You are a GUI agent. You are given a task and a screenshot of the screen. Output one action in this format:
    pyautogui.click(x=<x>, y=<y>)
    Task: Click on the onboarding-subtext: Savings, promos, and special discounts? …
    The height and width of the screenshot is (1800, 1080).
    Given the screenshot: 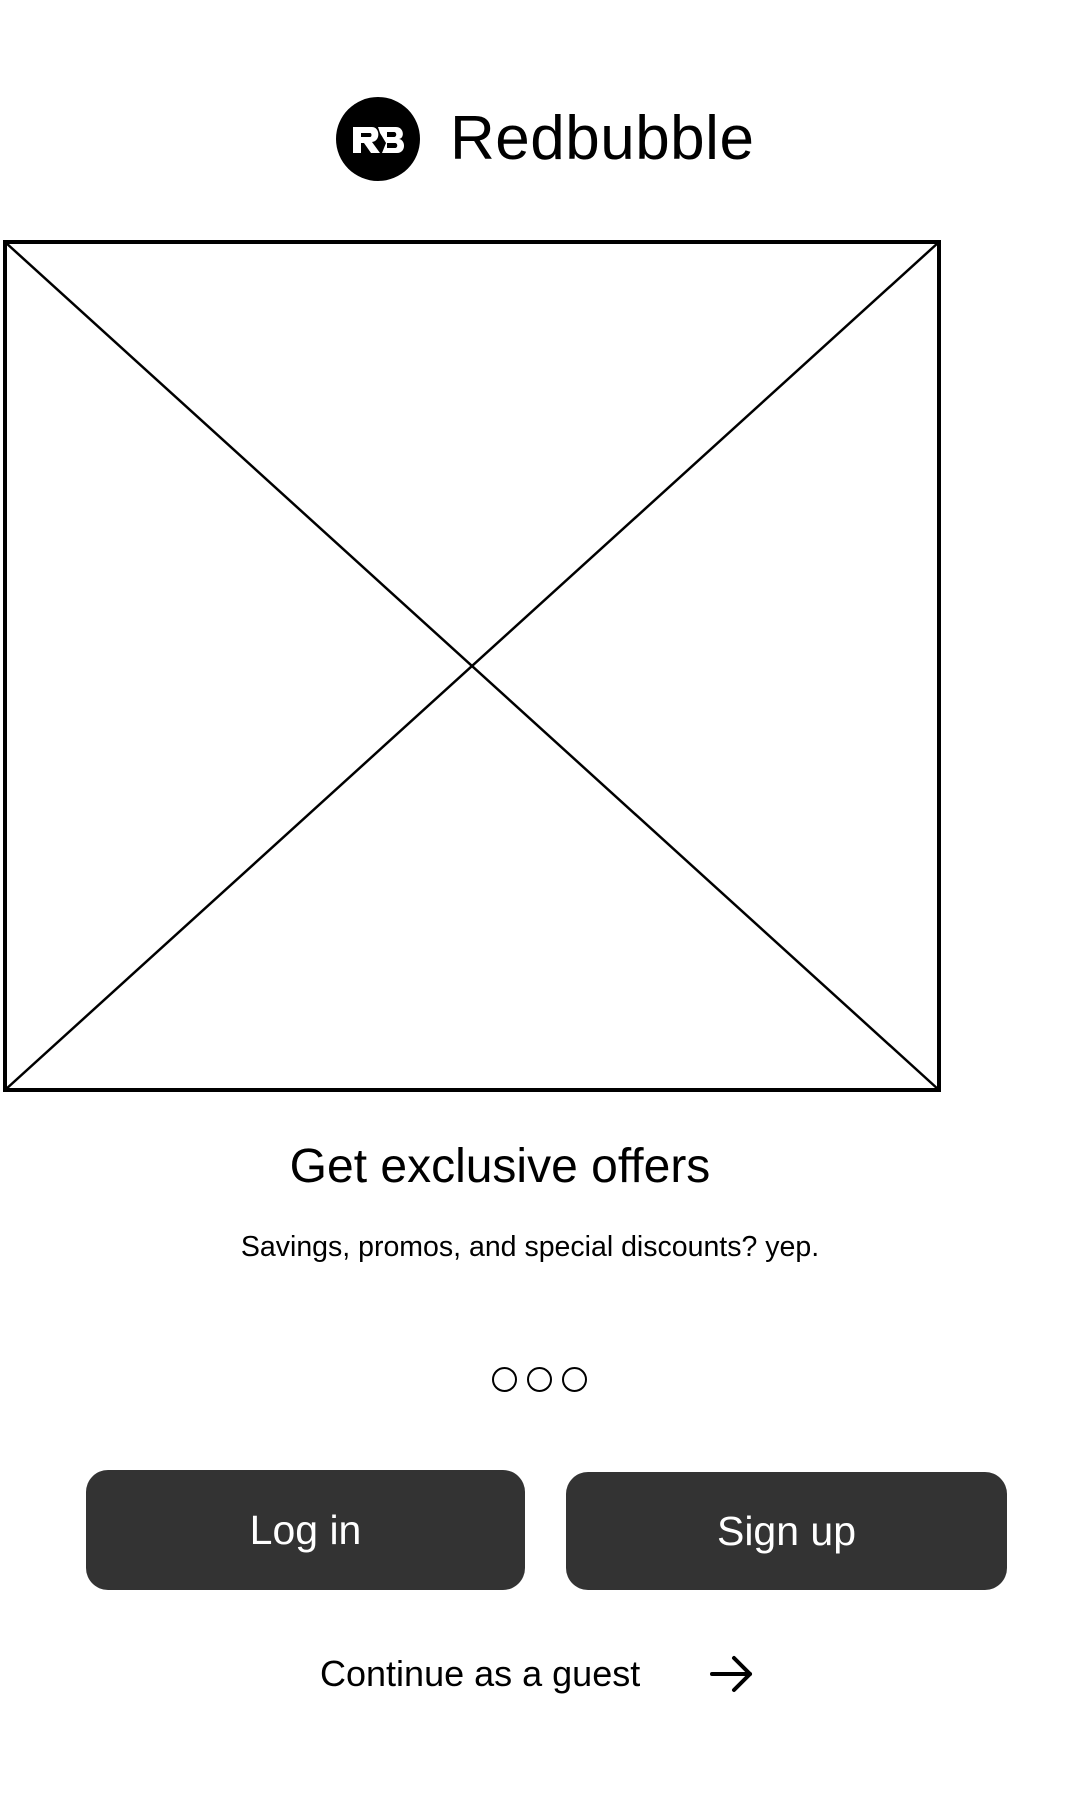 What is the action you would take?
    pyautogui.click(x=530, y=1247)
    